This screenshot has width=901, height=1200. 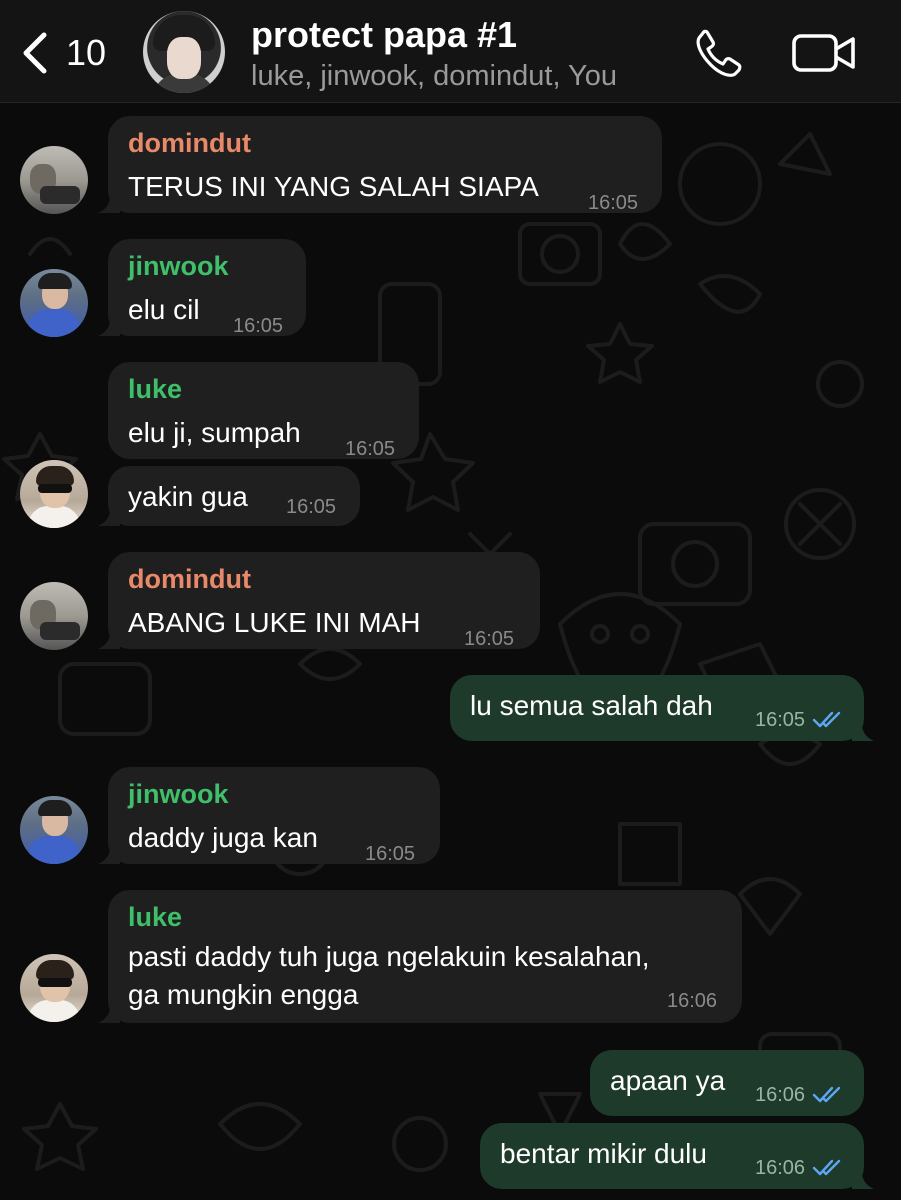 I want to click on back-button: 10, so click(x=70, y=53).